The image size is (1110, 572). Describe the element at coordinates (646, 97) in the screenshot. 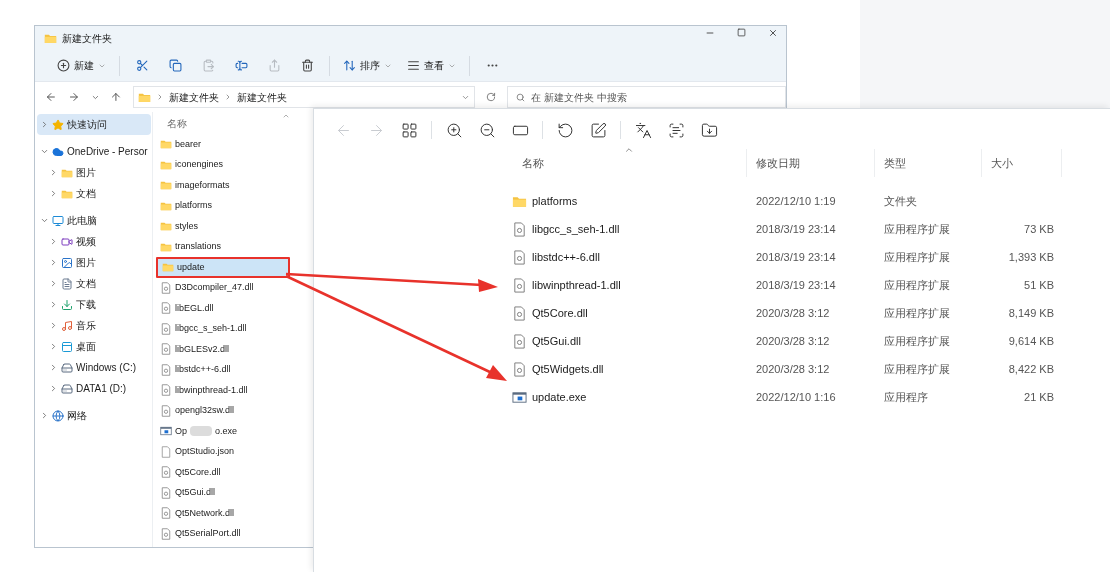

I see `search-field: 在 新建文件夹 中搜索` at that location.